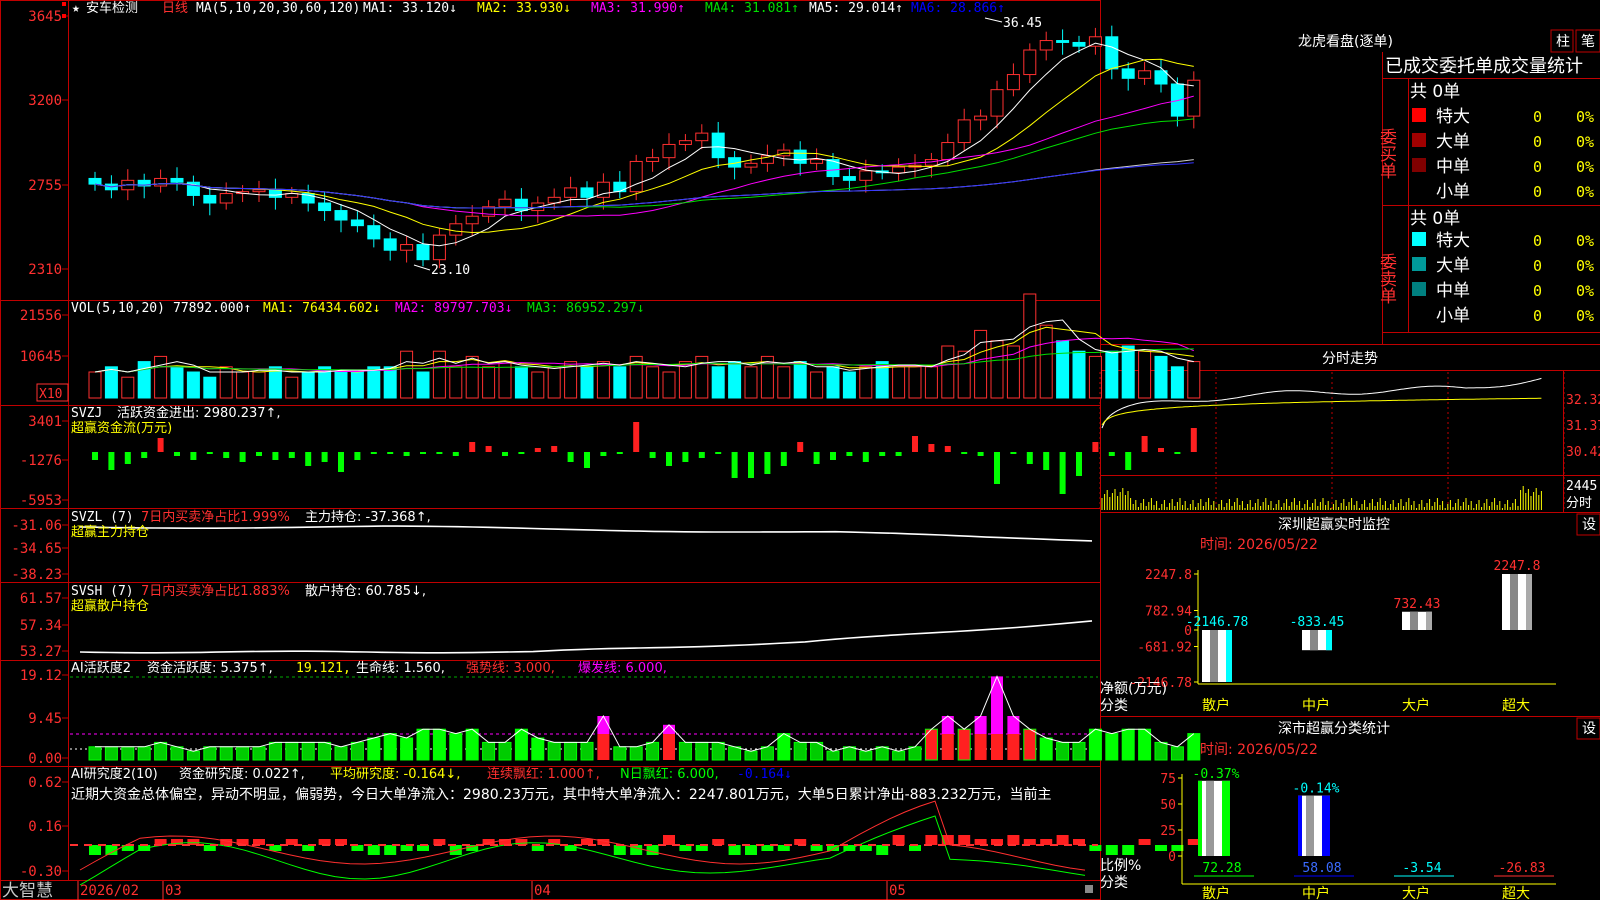 The image size is (1600, 900). I want to click on classify-category: 中户, so click(1316, 892).